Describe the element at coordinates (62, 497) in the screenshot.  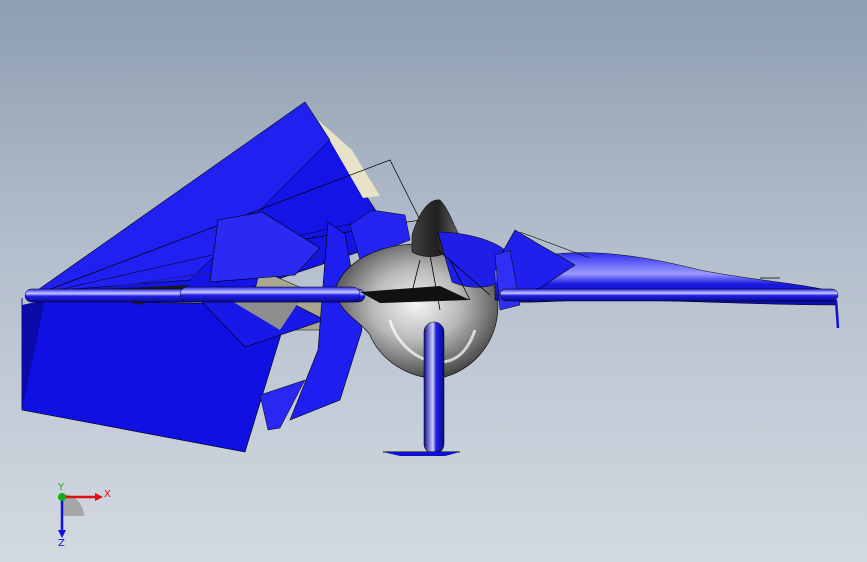
I see `triad-y-axis-dot` at that location.